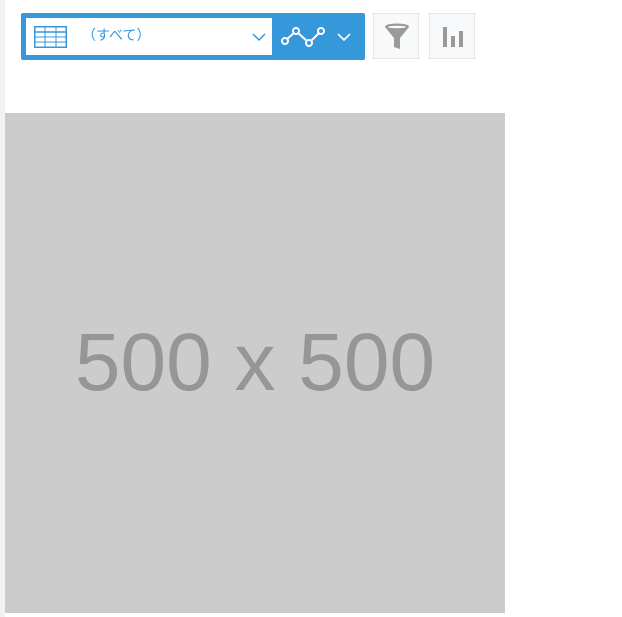  I want to click on filter-button, so click(396, 36).